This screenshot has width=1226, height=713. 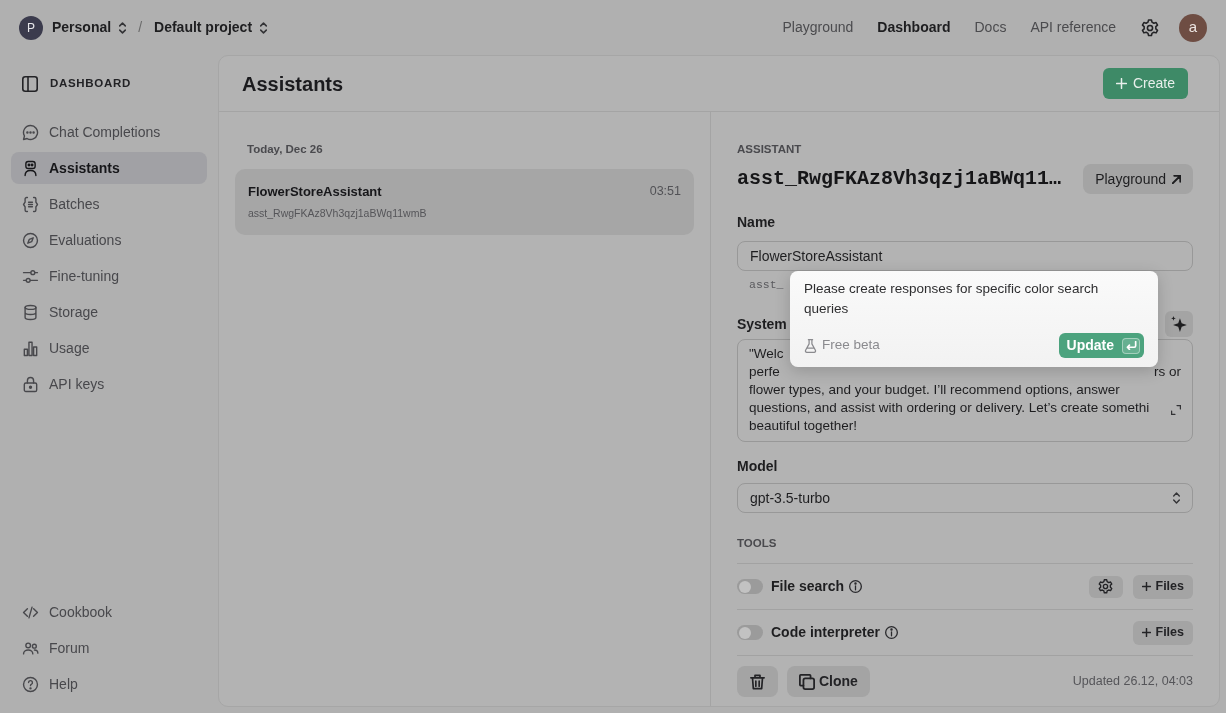 I want to click on sliders-icon, so click(x=30, y=276).